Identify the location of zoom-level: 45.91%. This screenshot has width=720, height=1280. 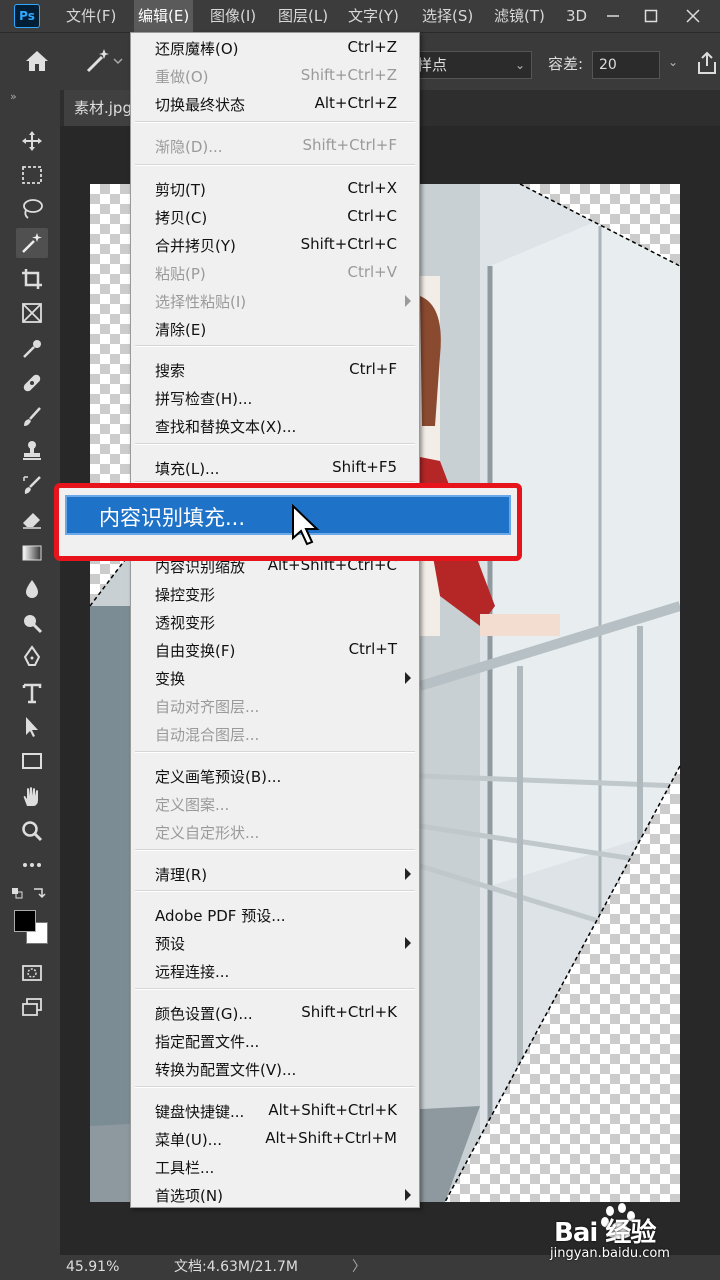
(92, 1267).